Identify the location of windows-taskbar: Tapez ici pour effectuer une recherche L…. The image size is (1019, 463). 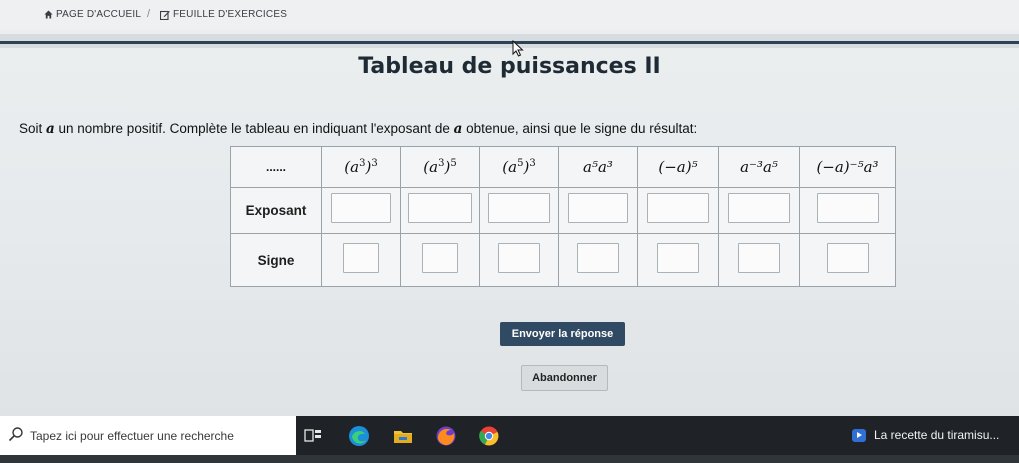
(509, 439).